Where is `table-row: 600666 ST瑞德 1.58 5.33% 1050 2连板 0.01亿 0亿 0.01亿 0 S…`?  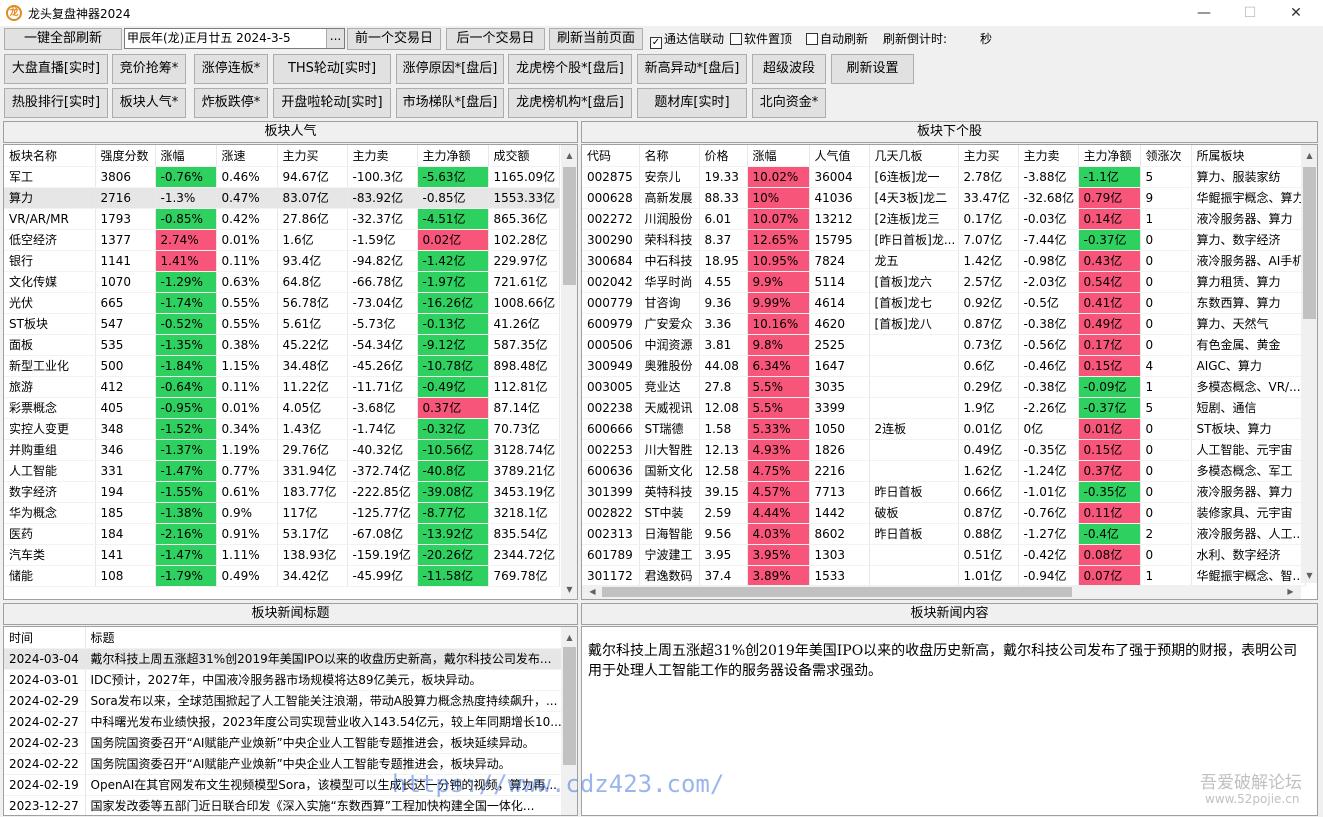 table-row: 600666 ST瑞德 1.58 5.33% 1050 2连板 0.01亿 0亿 0.01亿 0 S… is located at coordinates (944, 429).